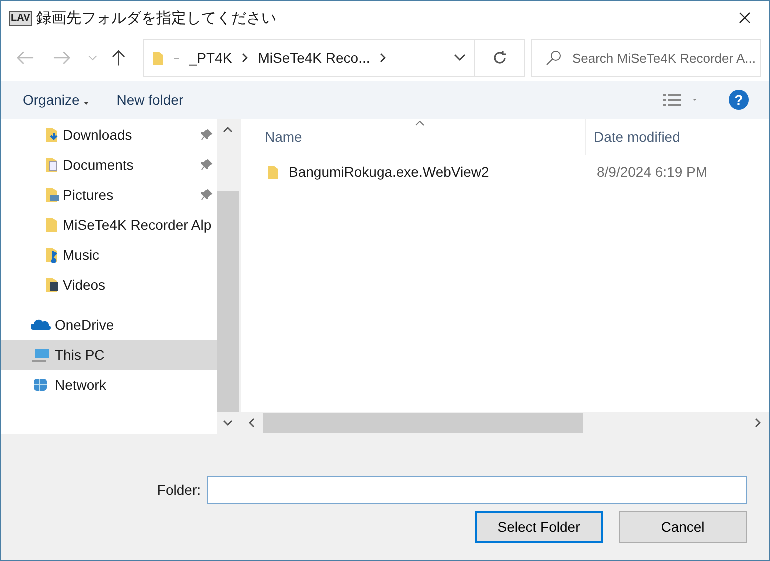 This screenshot has width=770, height=561. I want to click on computer-icon, so click(41, 355).